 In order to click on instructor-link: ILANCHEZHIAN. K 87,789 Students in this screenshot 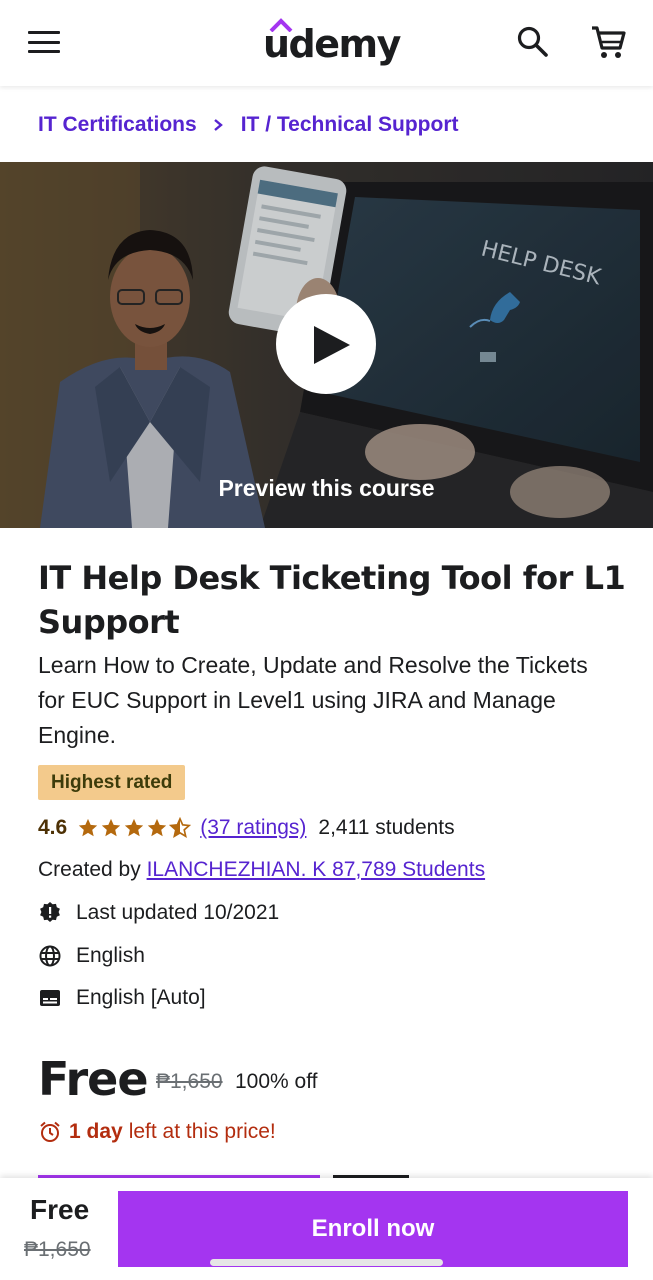, I will do `click(316, 869)`.